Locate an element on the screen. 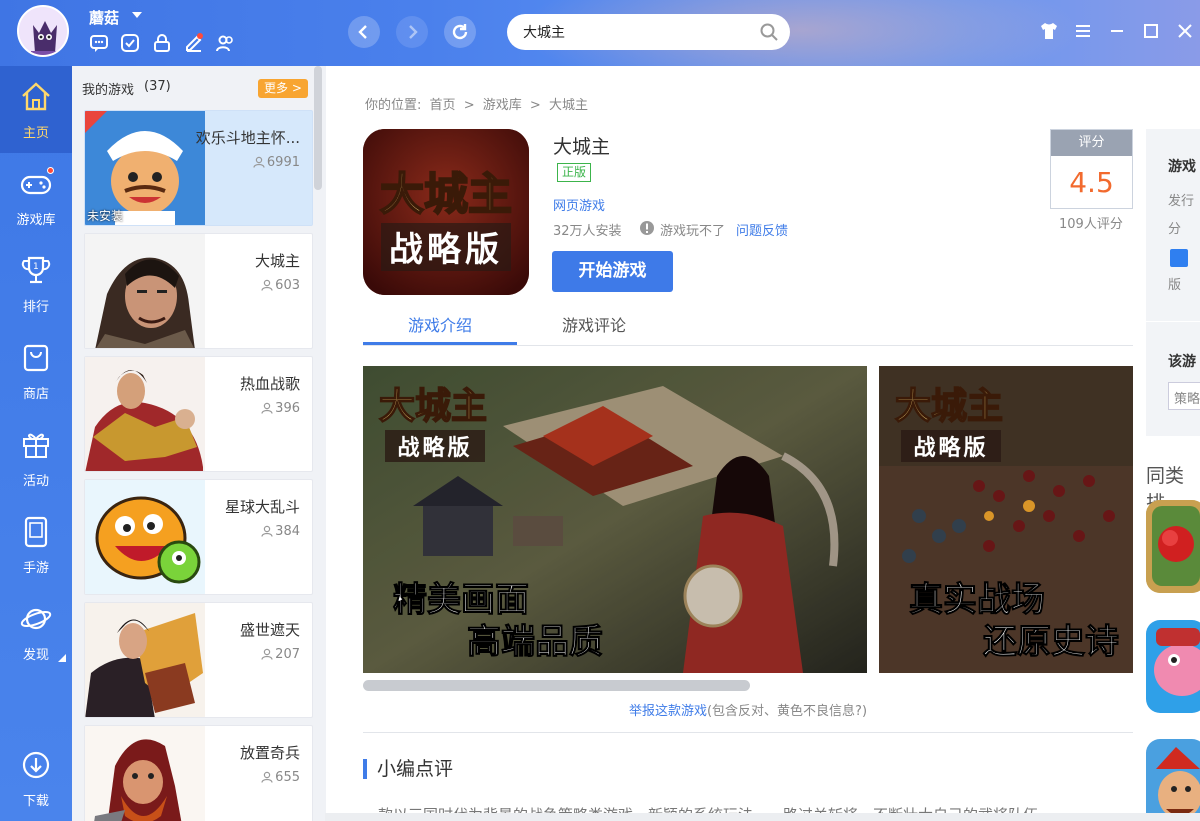  my-game-card: 未安装 欢乐斗地主怀... 6991 is located at coordinates (198, 168).